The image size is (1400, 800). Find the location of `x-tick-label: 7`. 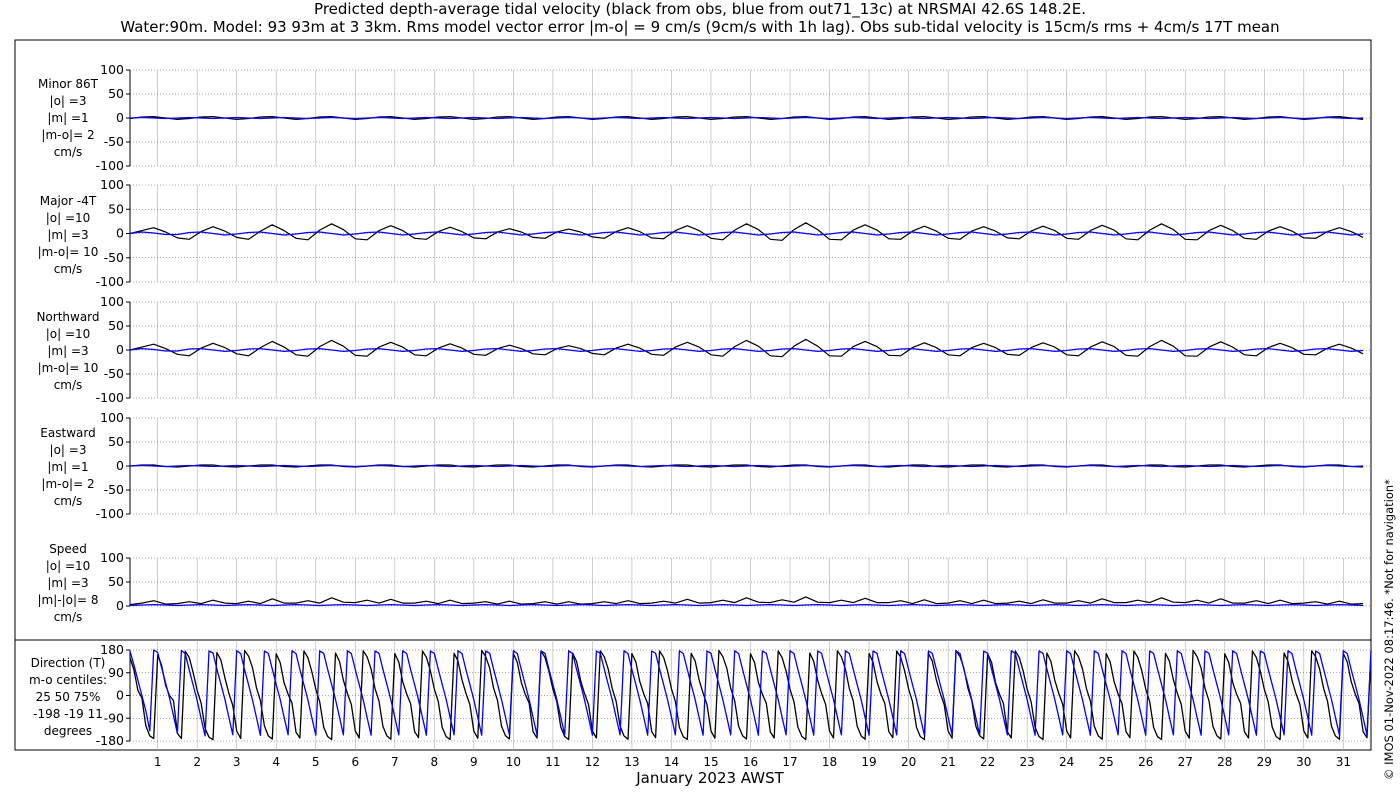

x-tick-label: 7 is located at coordinates (395, 762).